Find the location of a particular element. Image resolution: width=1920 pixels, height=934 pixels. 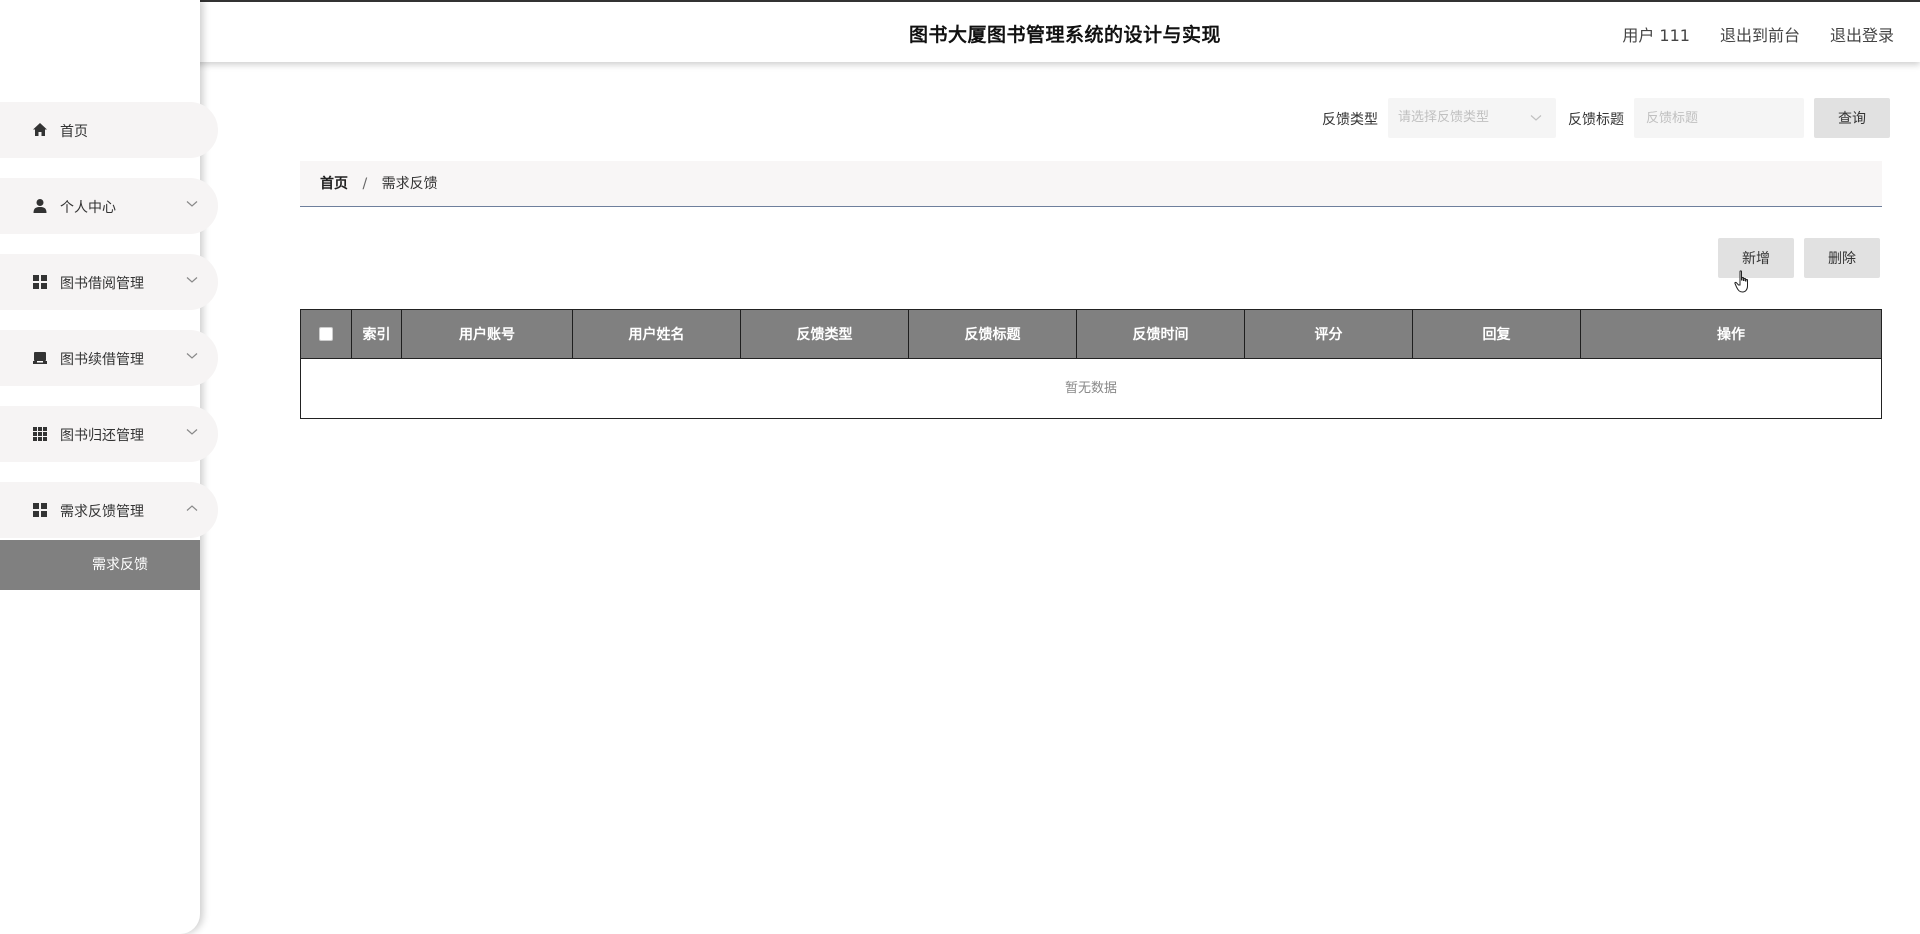

sidebar-item-renew-management: 图书续借管理 is located at coordinates (109, 358).